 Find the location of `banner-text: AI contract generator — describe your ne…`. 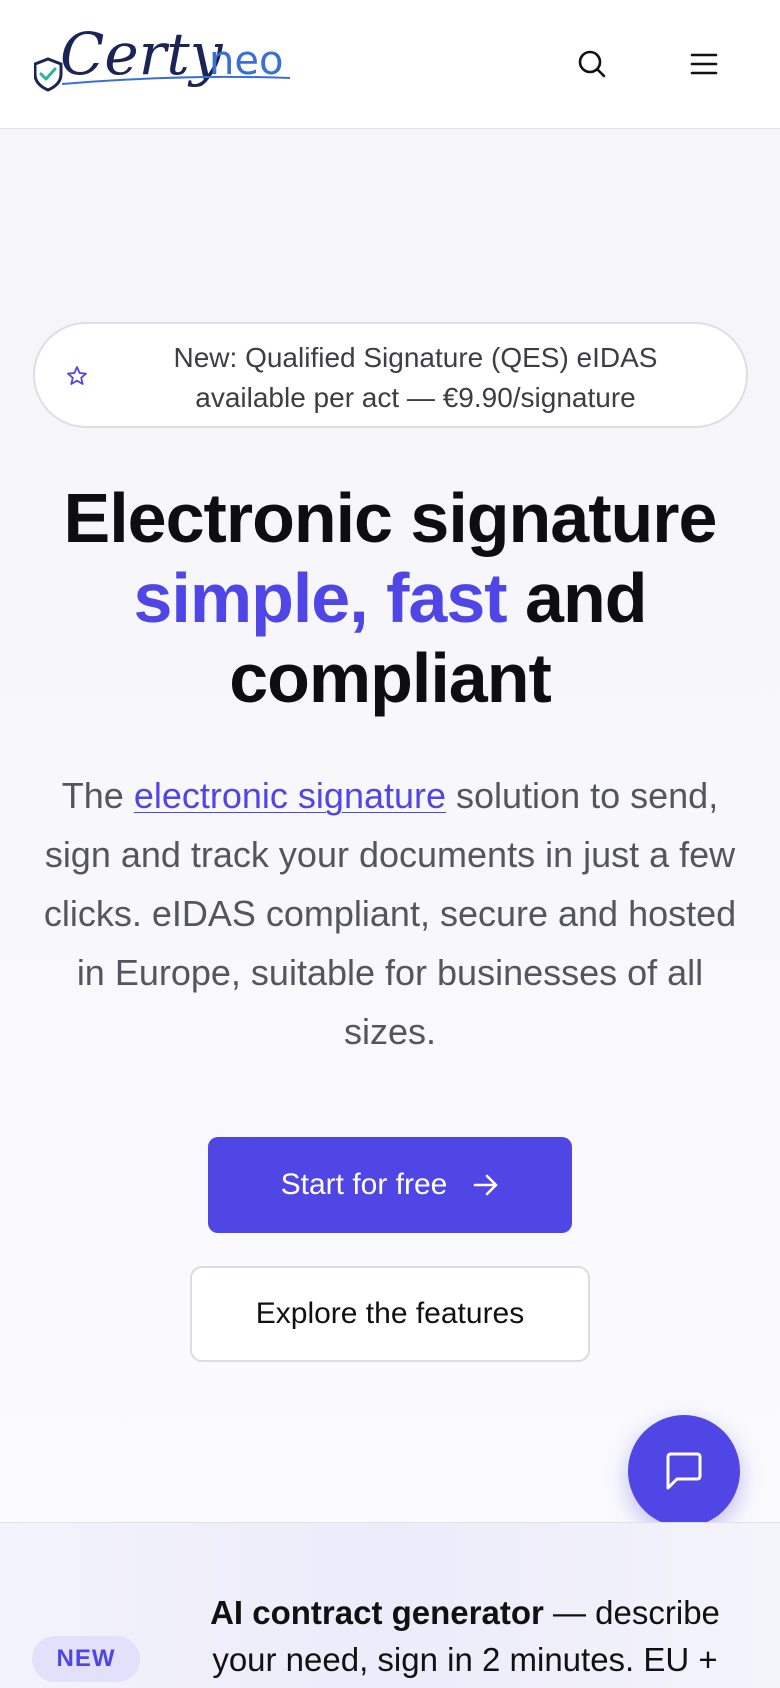

banner-text: AI contract generator — describe your ne… is located at coordinates (465, 1636).